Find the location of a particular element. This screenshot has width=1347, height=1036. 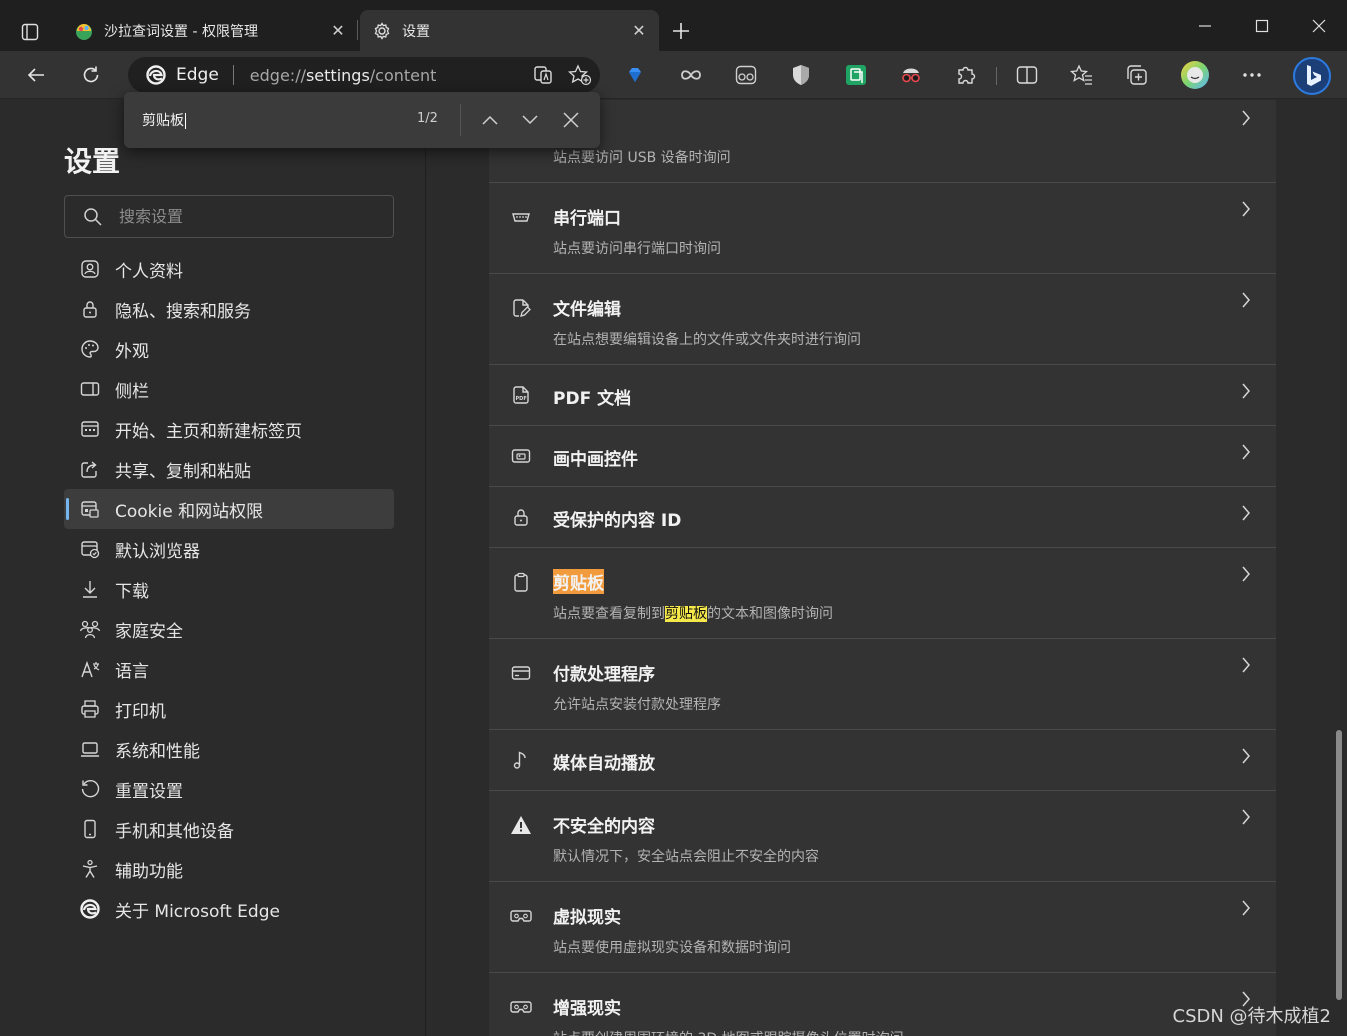

permission-row-payment-handlers: 付款处理程序 允许站点安装付款处理程序 is located at coordinates (882, 684).